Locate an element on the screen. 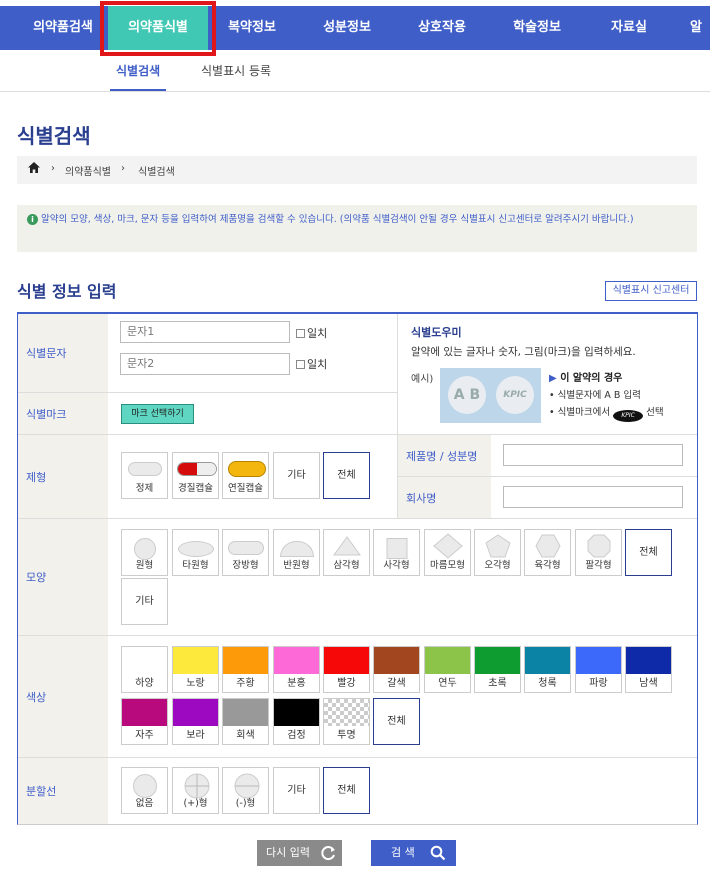  form-tablet: 정제 is located at coordinates (144, 475).